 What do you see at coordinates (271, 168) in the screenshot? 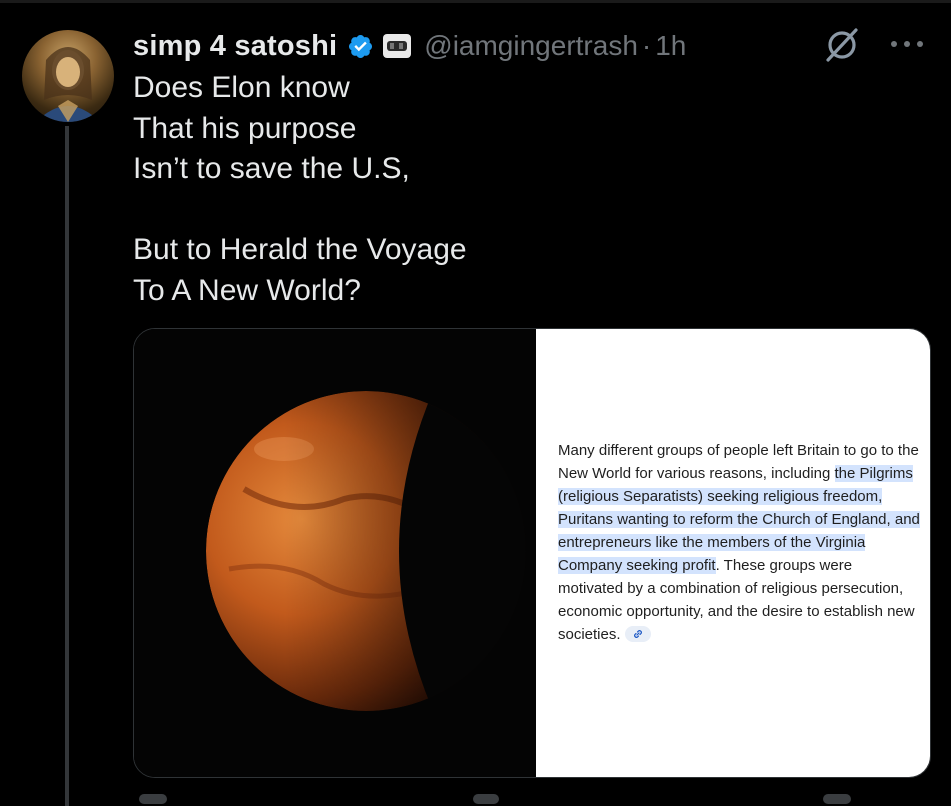
I see `tweet-text-line: Isn’t to save the U.S,` at bounding box center [271, 168].